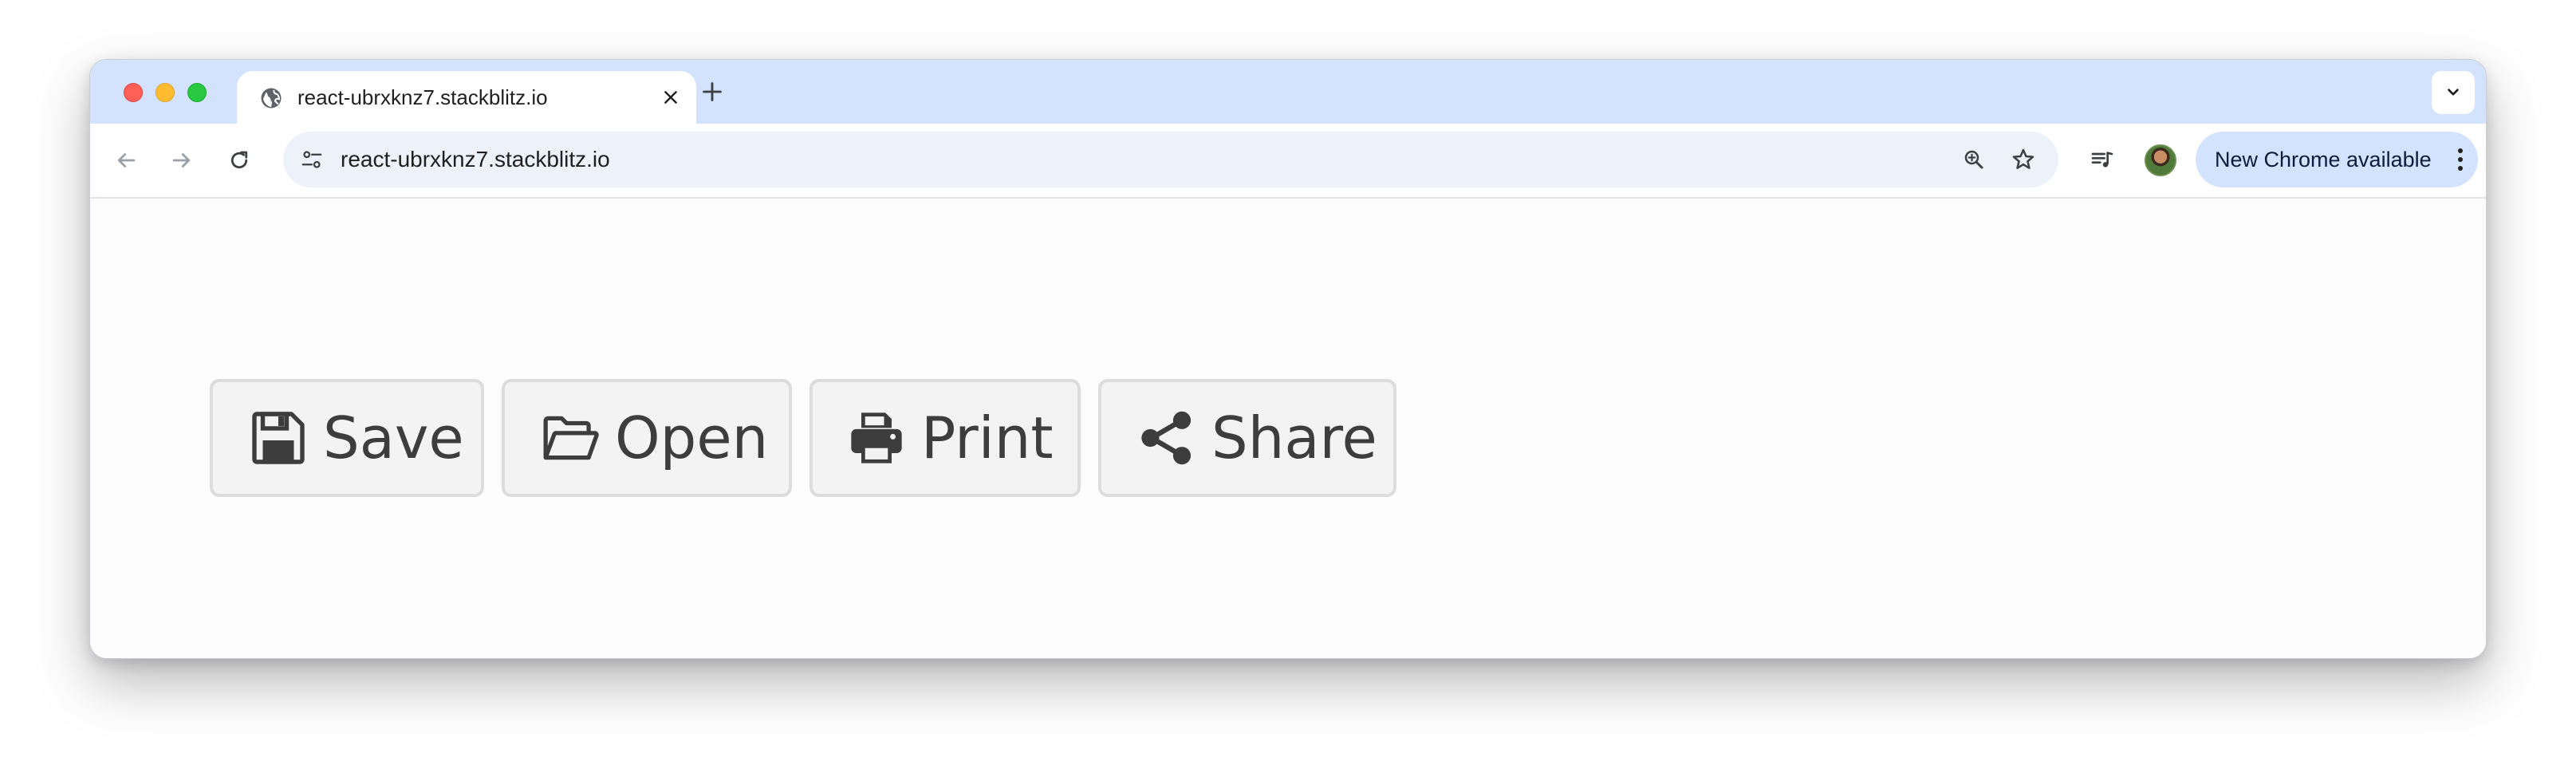  What do you see at coordinates (239, 160) in the screenshot?
I see `reload-icon` at bounding box center [239, 160].